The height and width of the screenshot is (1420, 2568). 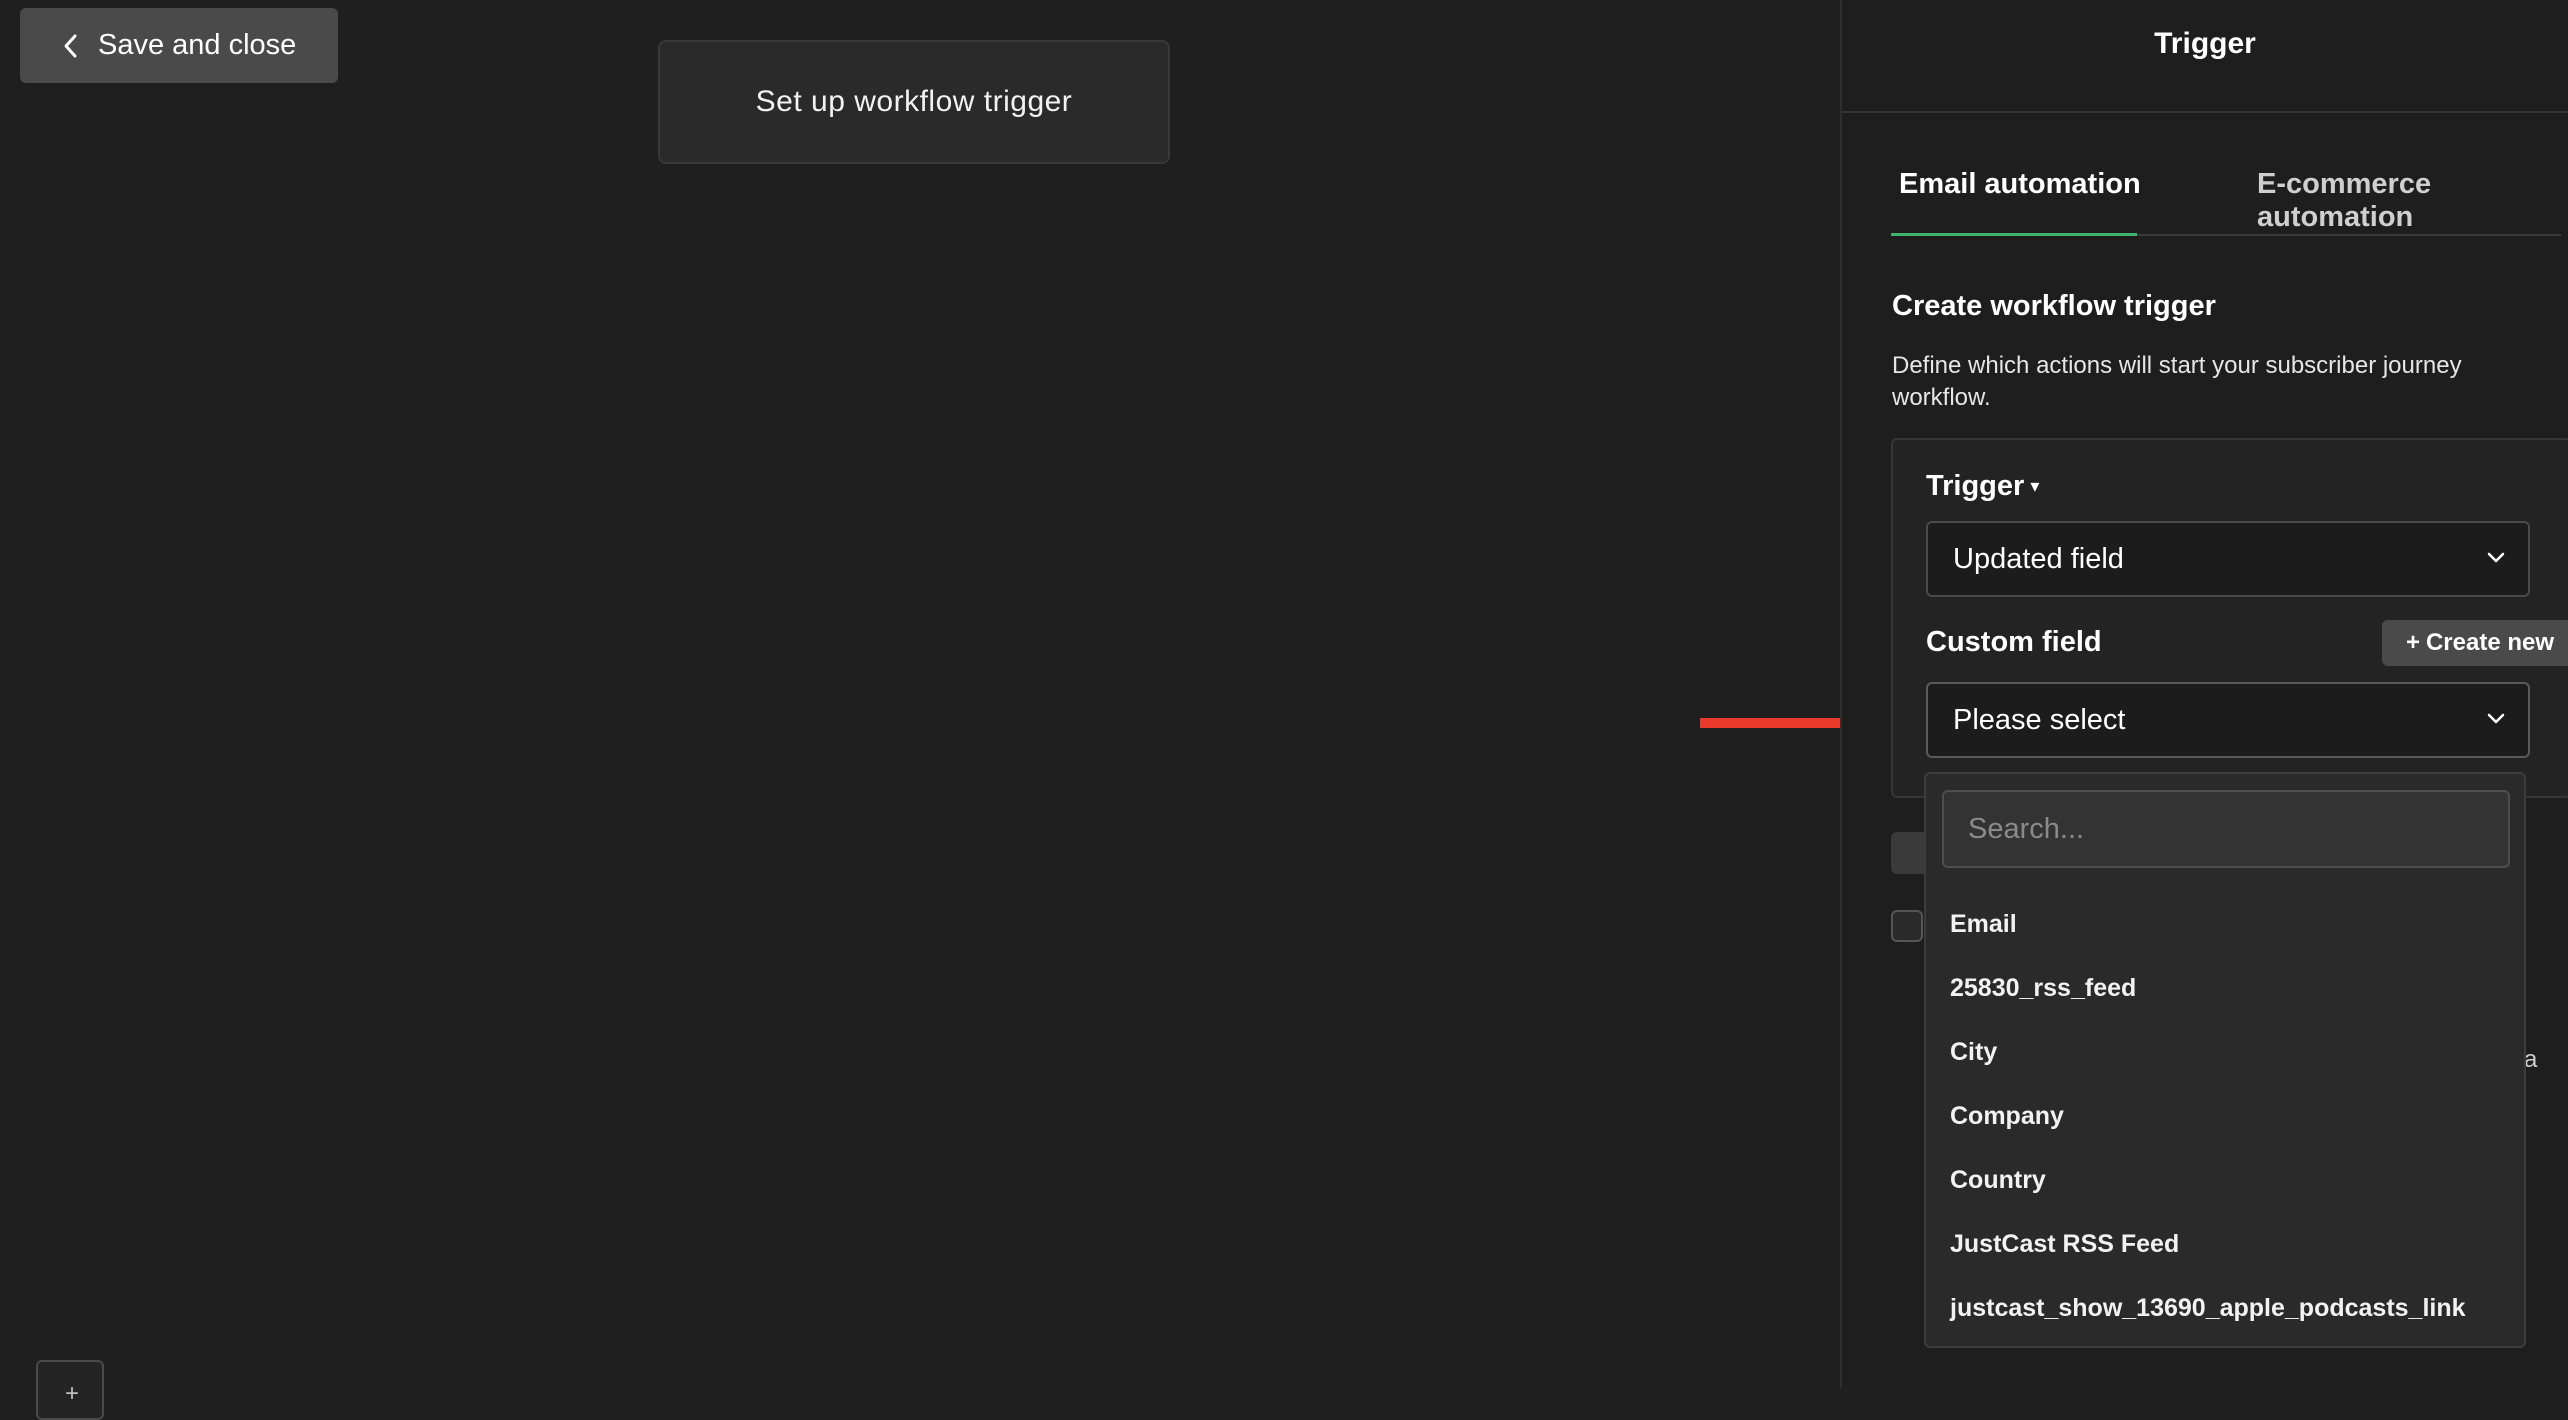 What do you see at coordinates (197, 45) in the screenshot?
I see `save-and-close-label: Save and close` at bounding box center [197, 45].